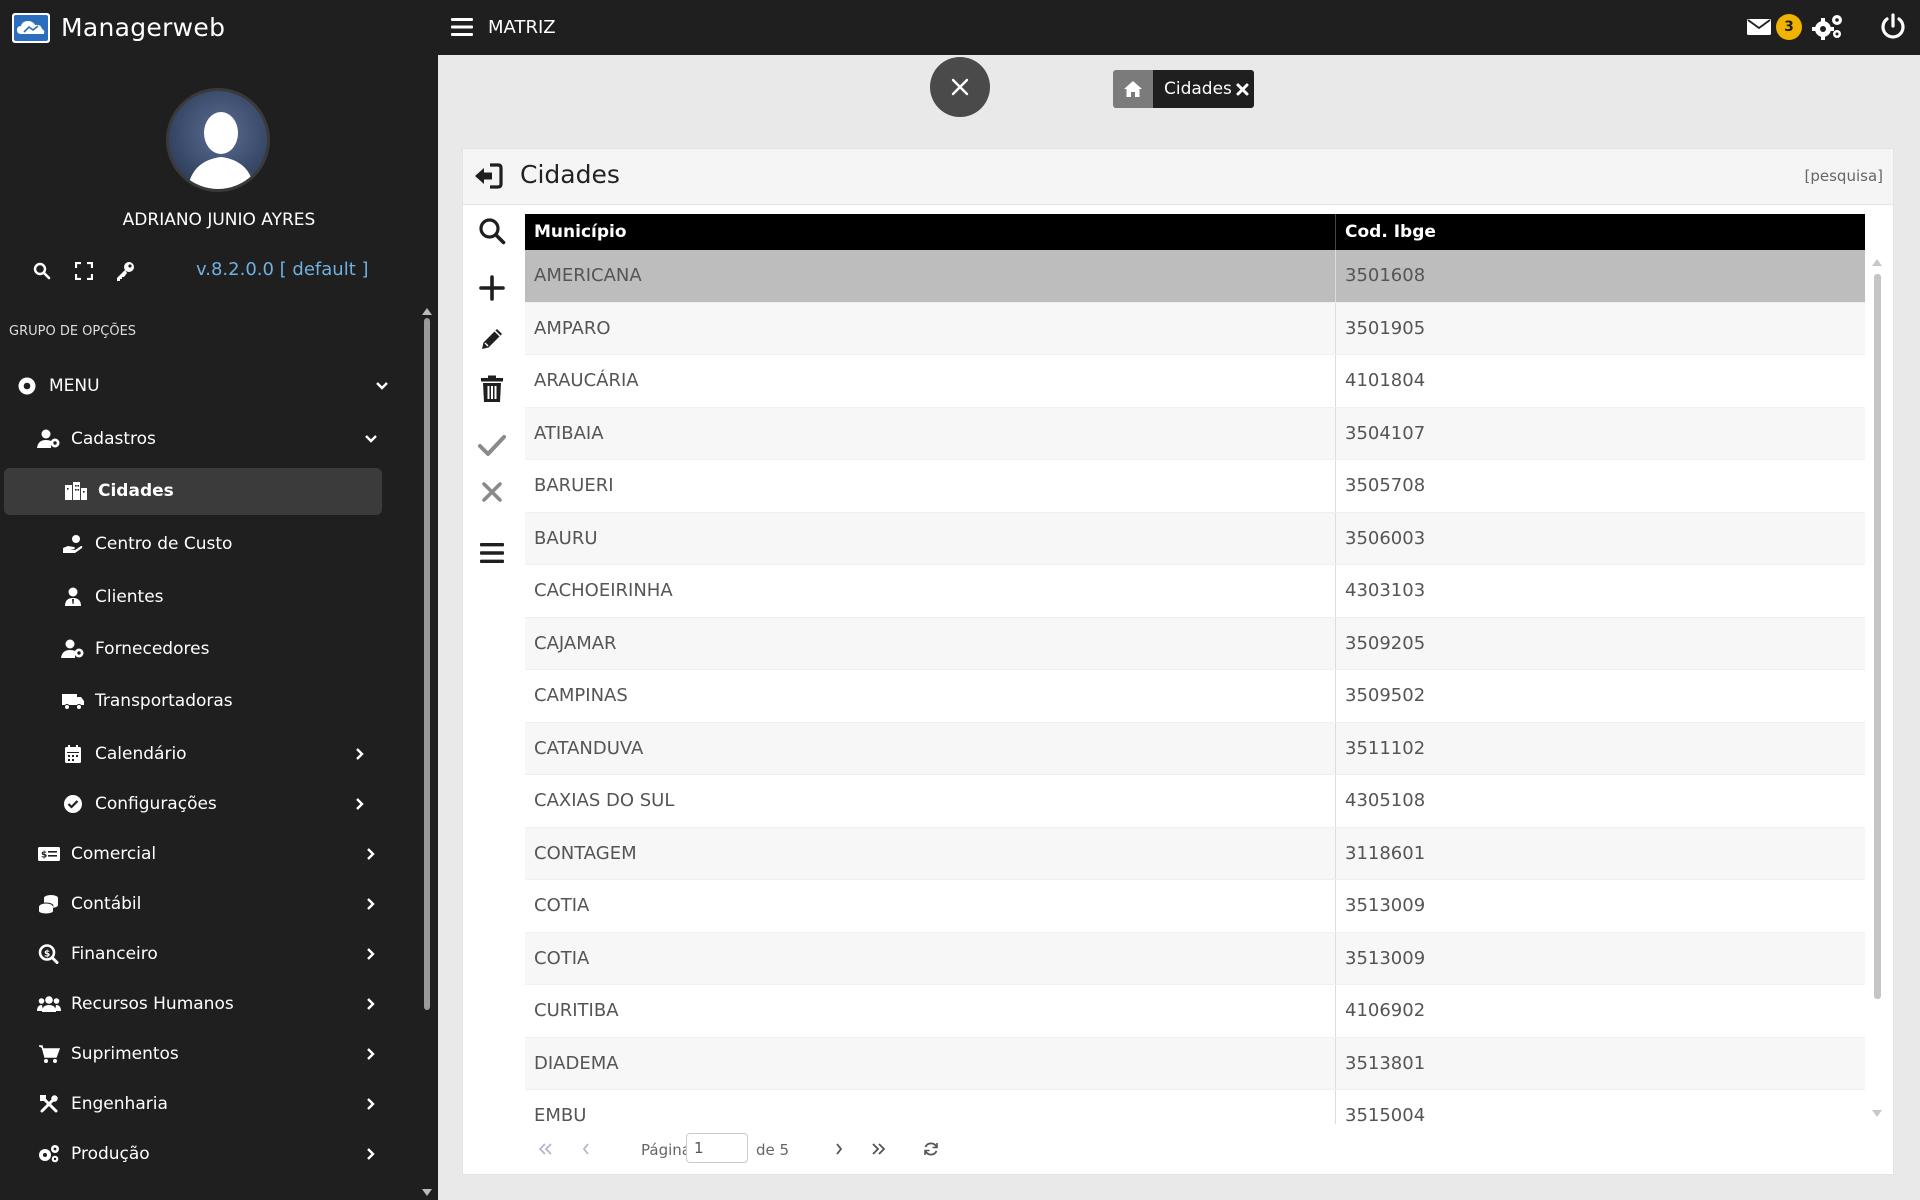 This screenshot has width=1920, height=1200. What do you see at coordinates (1195, 643) in the screenshot?
I see `table-row: CAJAMAR 3509205` at bounding box center [1195, 643].